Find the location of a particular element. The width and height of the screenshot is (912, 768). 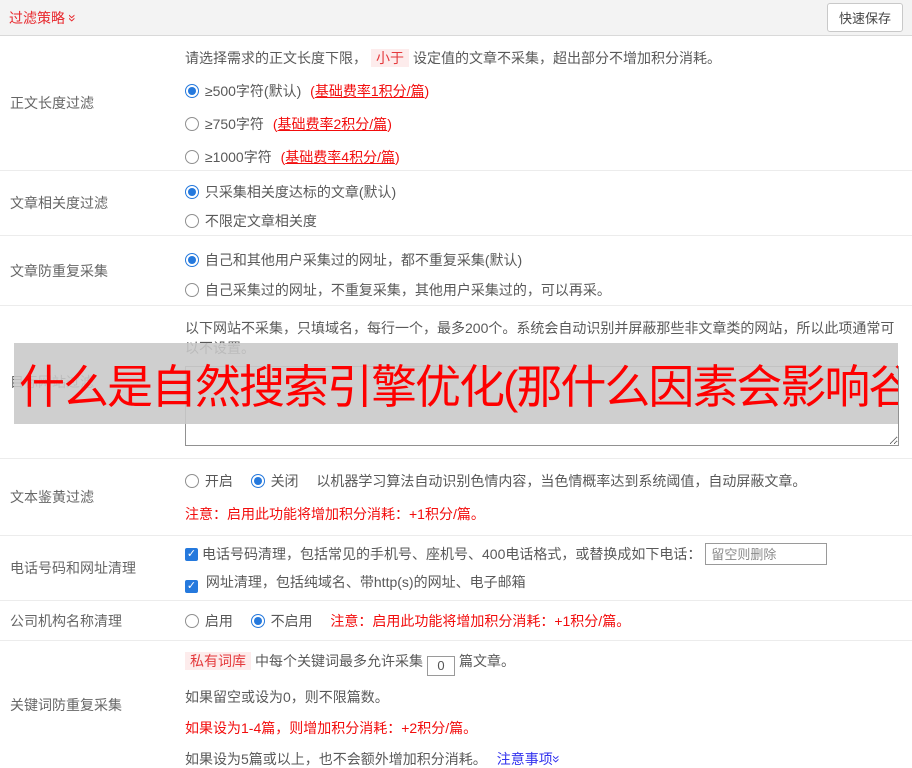

url-clean-line: 网址清理，包括纯域名、带http(s)的网址、电子邮箱 is located at coordinates (544, 582).